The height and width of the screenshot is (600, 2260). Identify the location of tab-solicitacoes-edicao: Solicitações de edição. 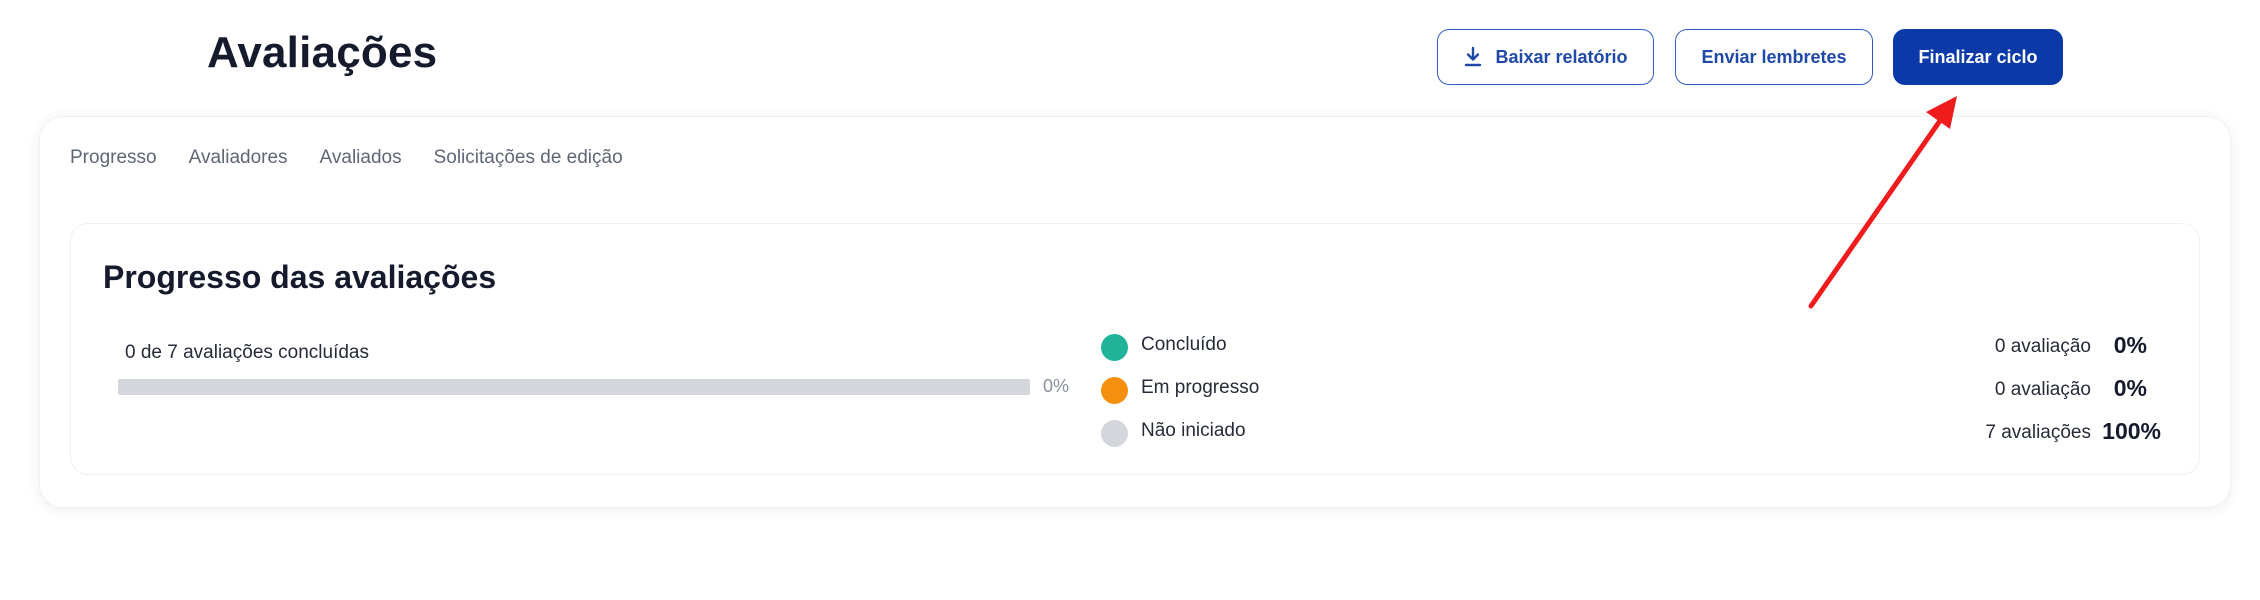
(528, 158).